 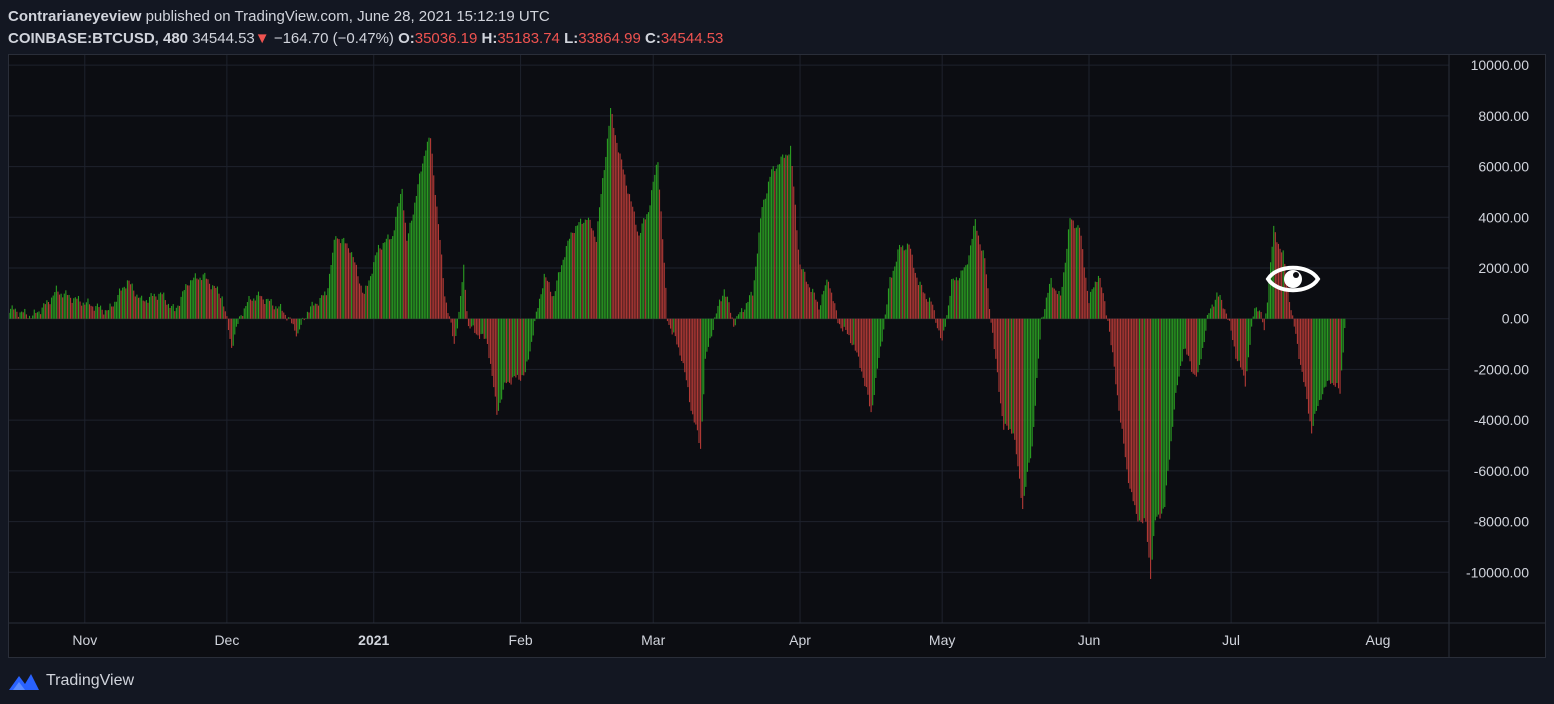 What do you see at coordinates (98, 38) in the screenshot?
I see `symbol-label: COINBASE:BTCUSD, 480` at bounding box center [98, 38].